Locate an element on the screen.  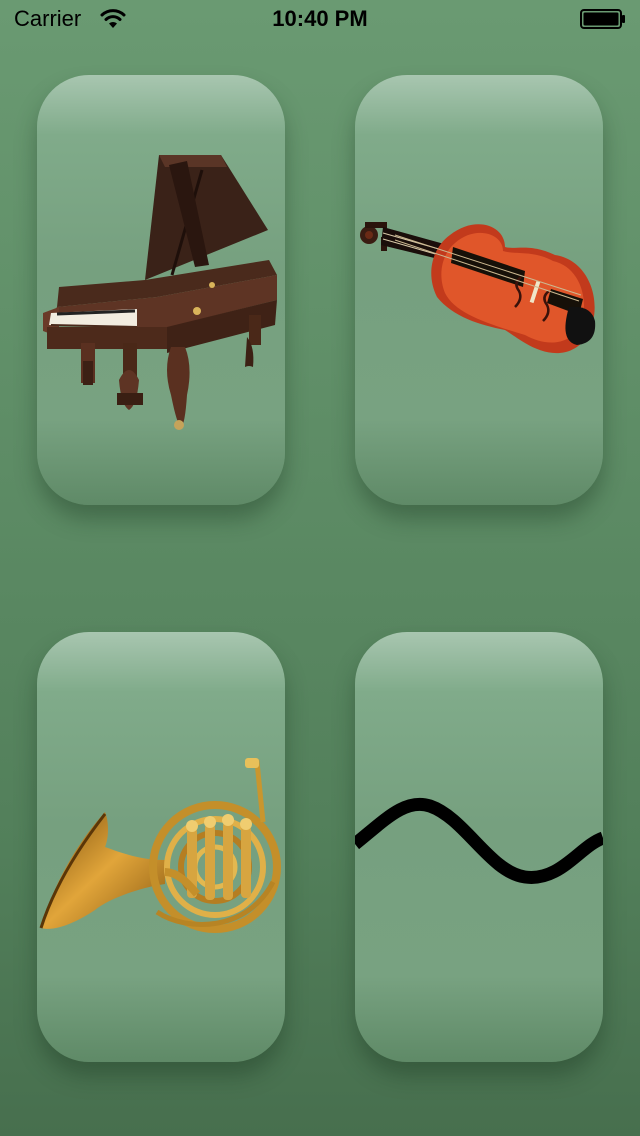
status-time: 10:40 PM is located at coordinates (320, 18).